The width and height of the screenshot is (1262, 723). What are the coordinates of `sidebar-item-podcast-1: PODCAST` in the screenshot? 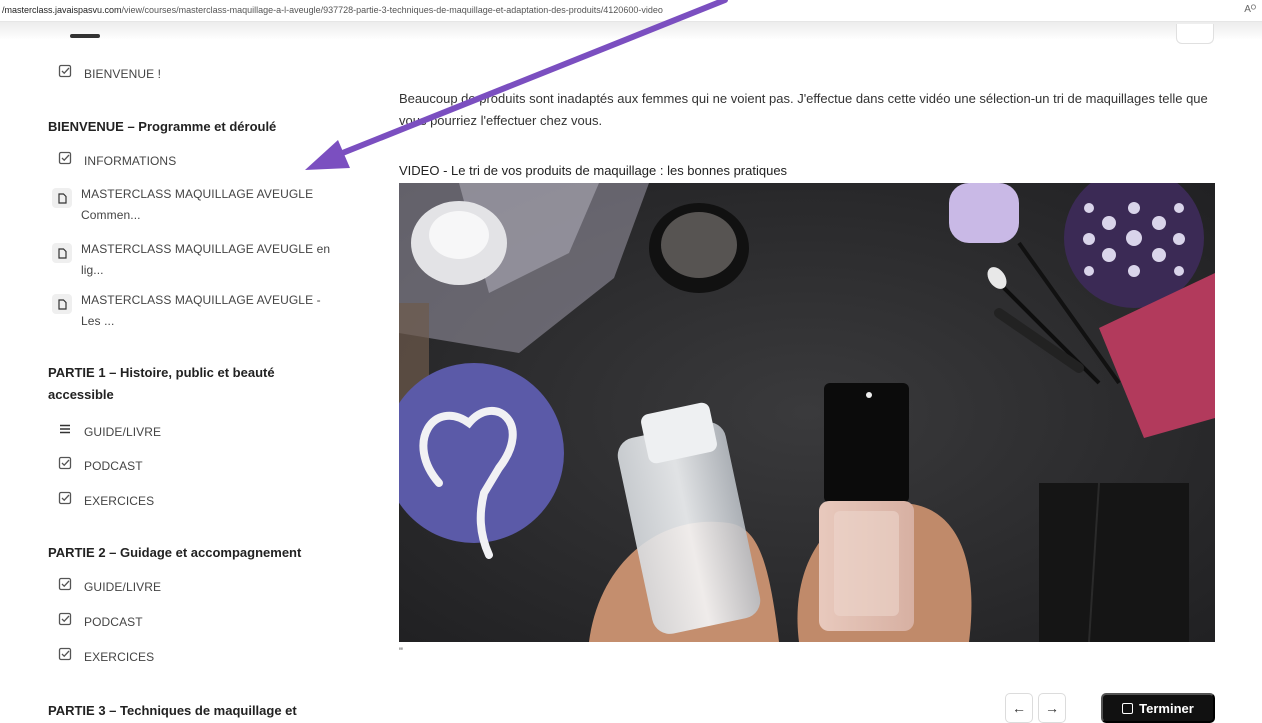 It's located at (100, 466).